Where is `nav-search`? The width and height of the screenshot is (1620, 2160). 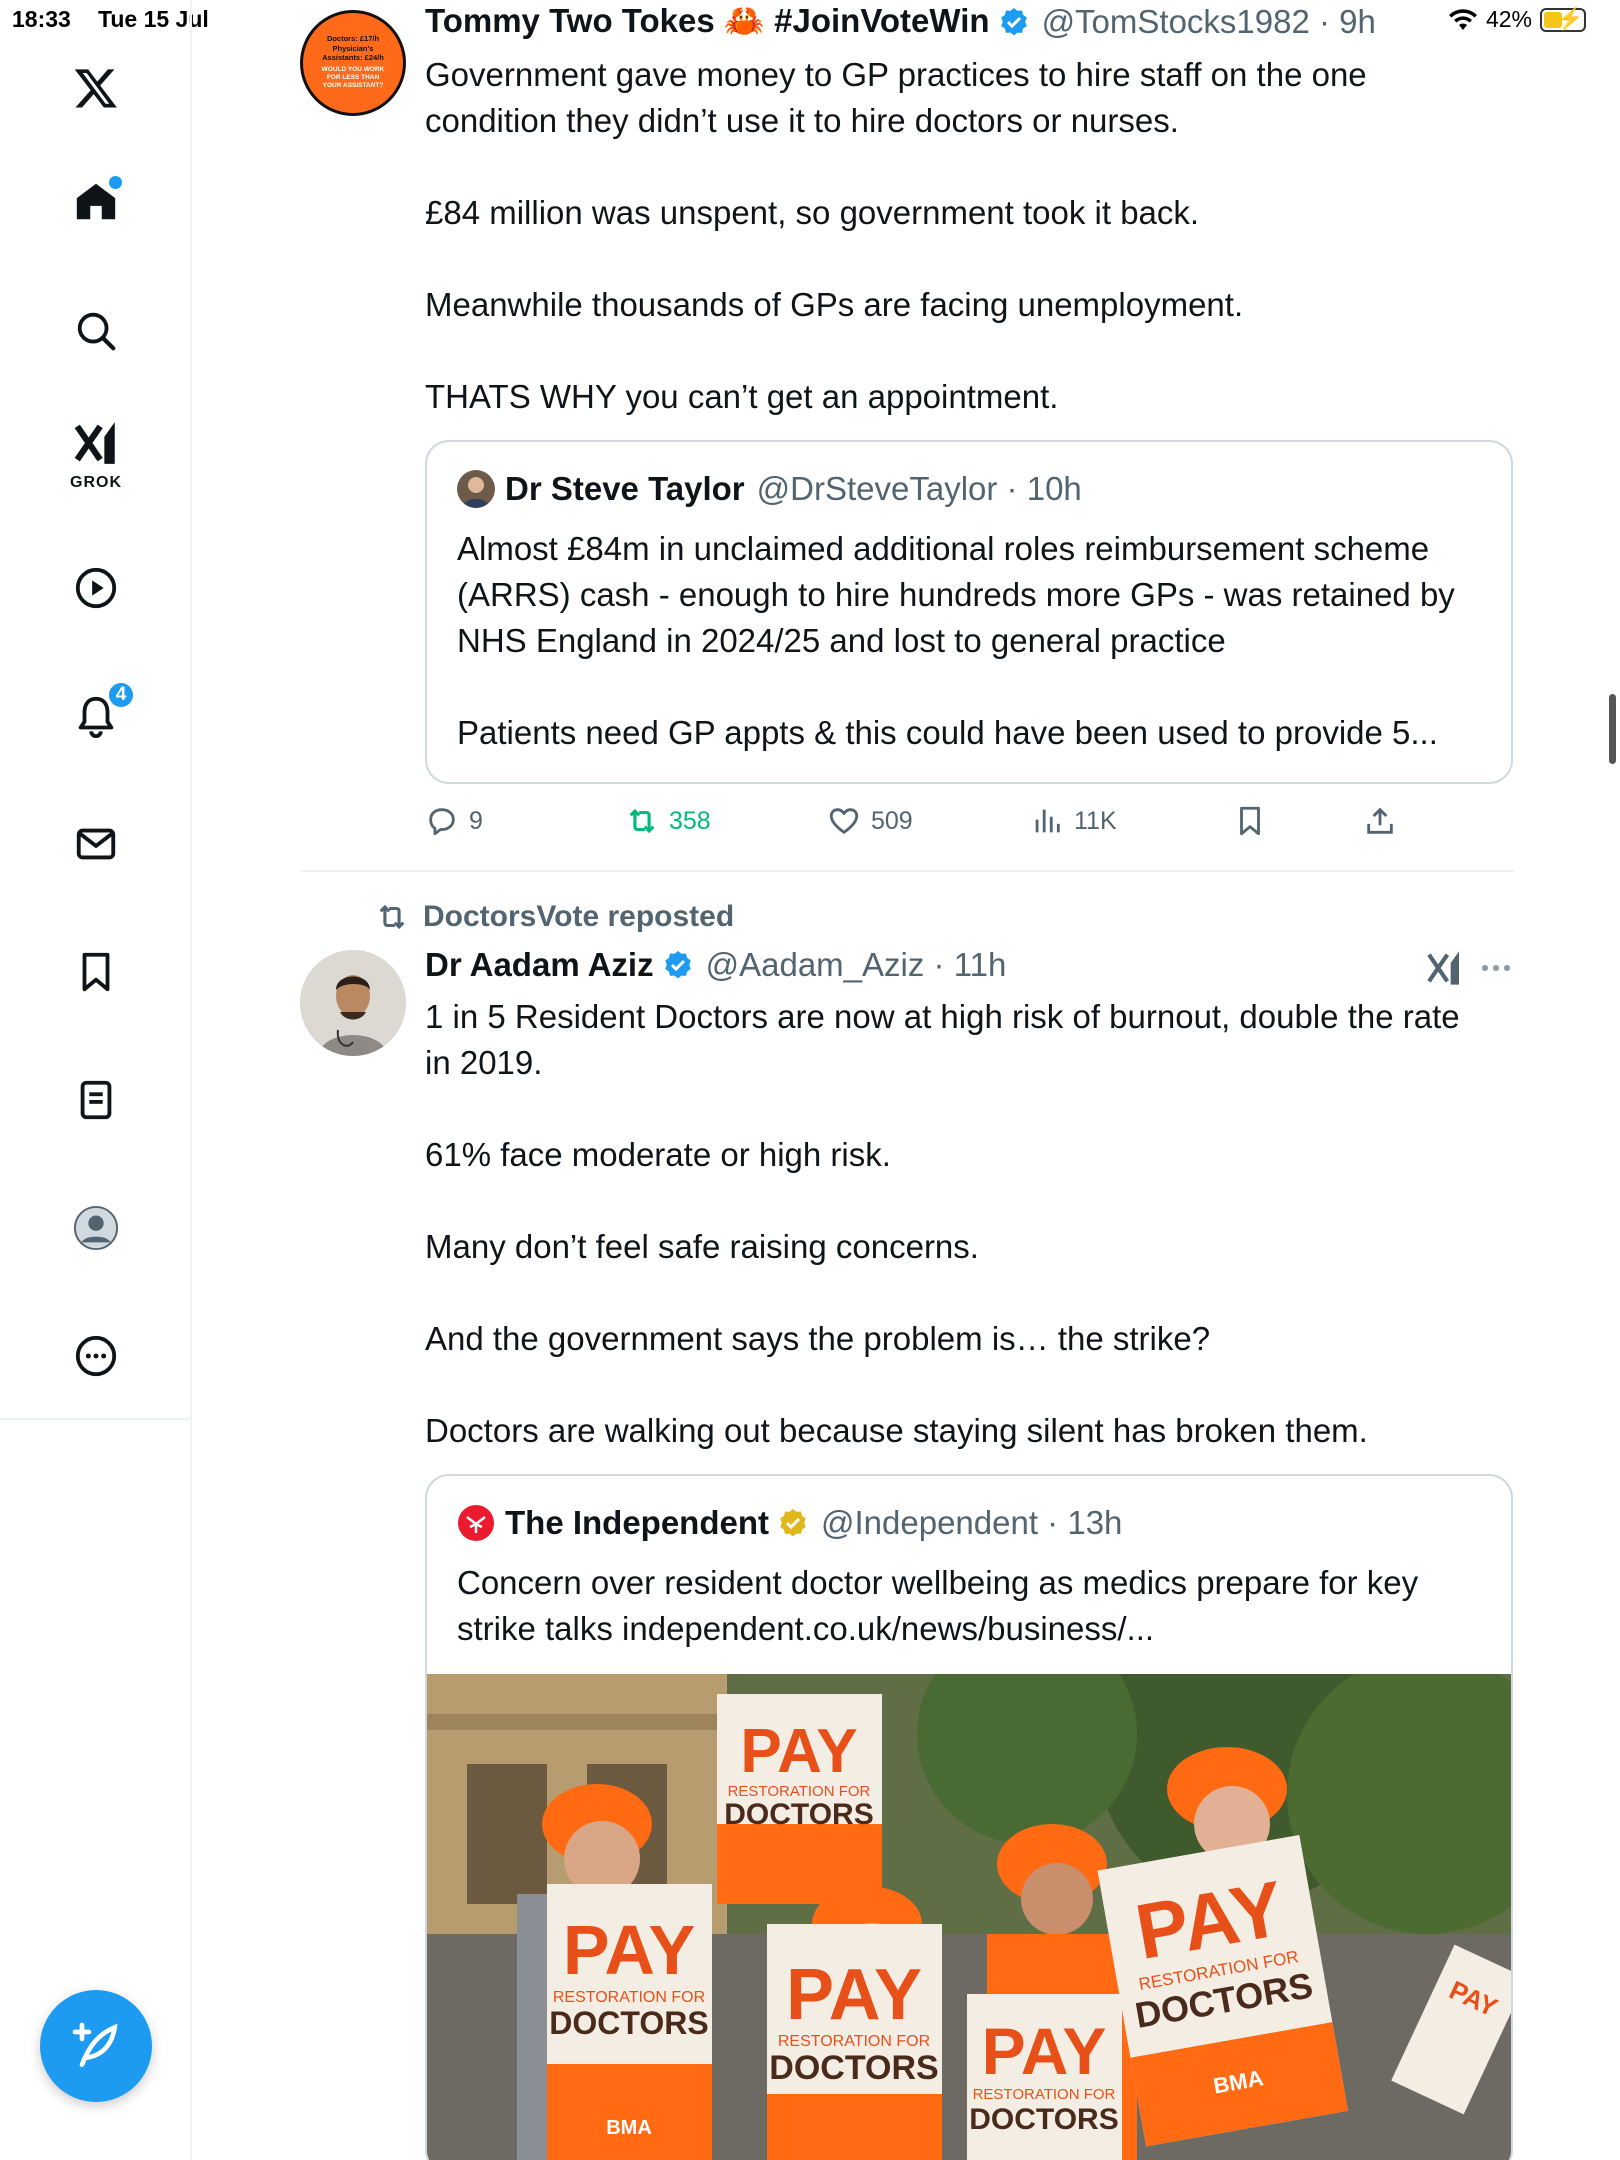 nav-search is located at coordinates (96, 331).